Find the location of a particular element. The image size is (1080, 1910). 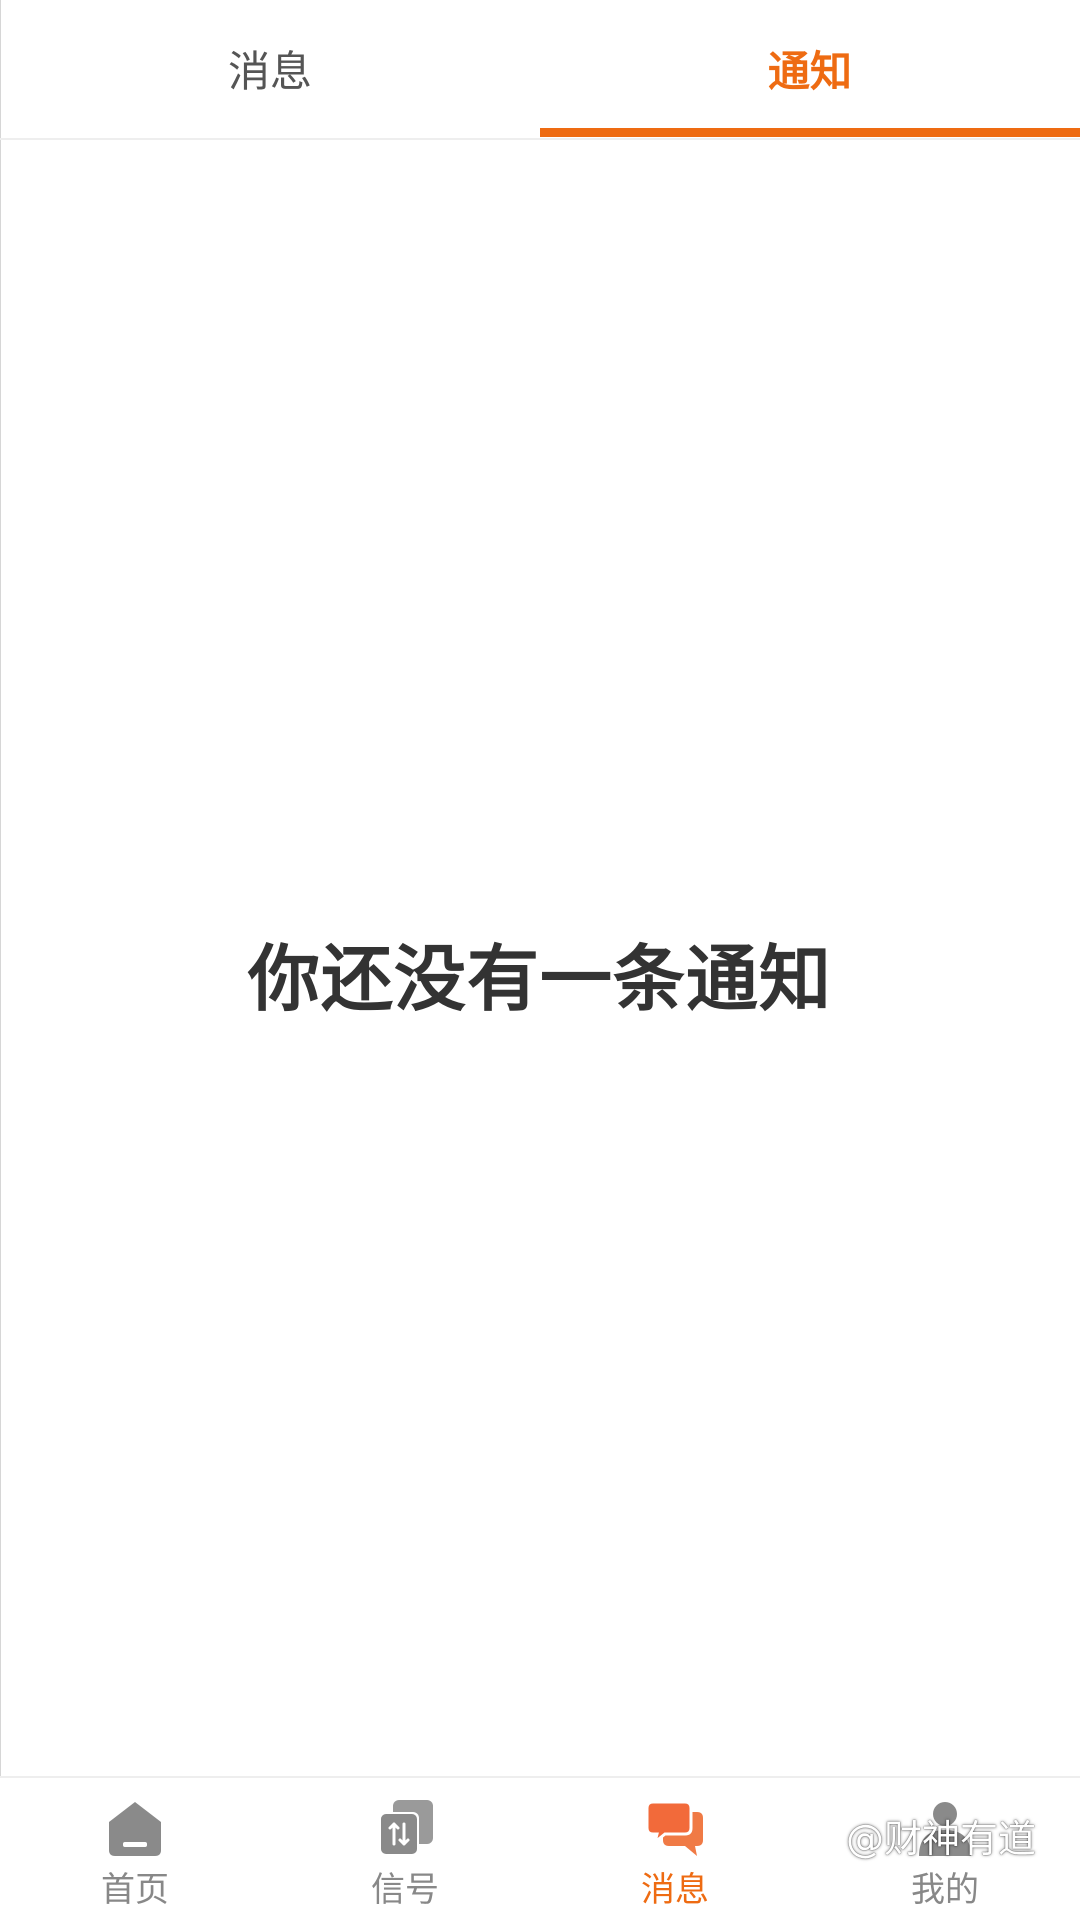

signal-icon is located at coordinates (406, 1828).